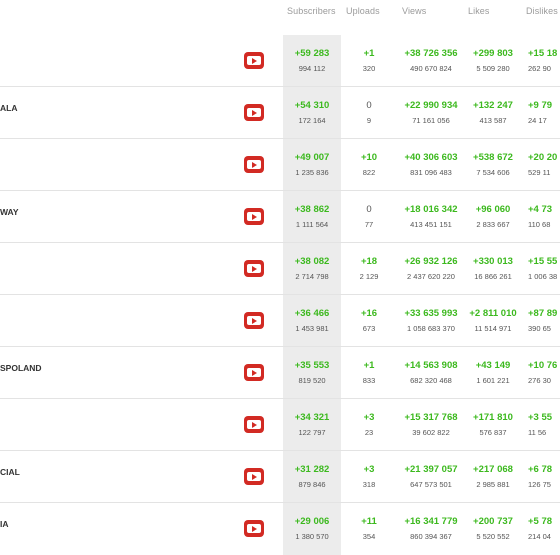 The height and width of the screenshot is (555, 560). I want to click on dislikes-delta: +10 76, so click(543, 365).